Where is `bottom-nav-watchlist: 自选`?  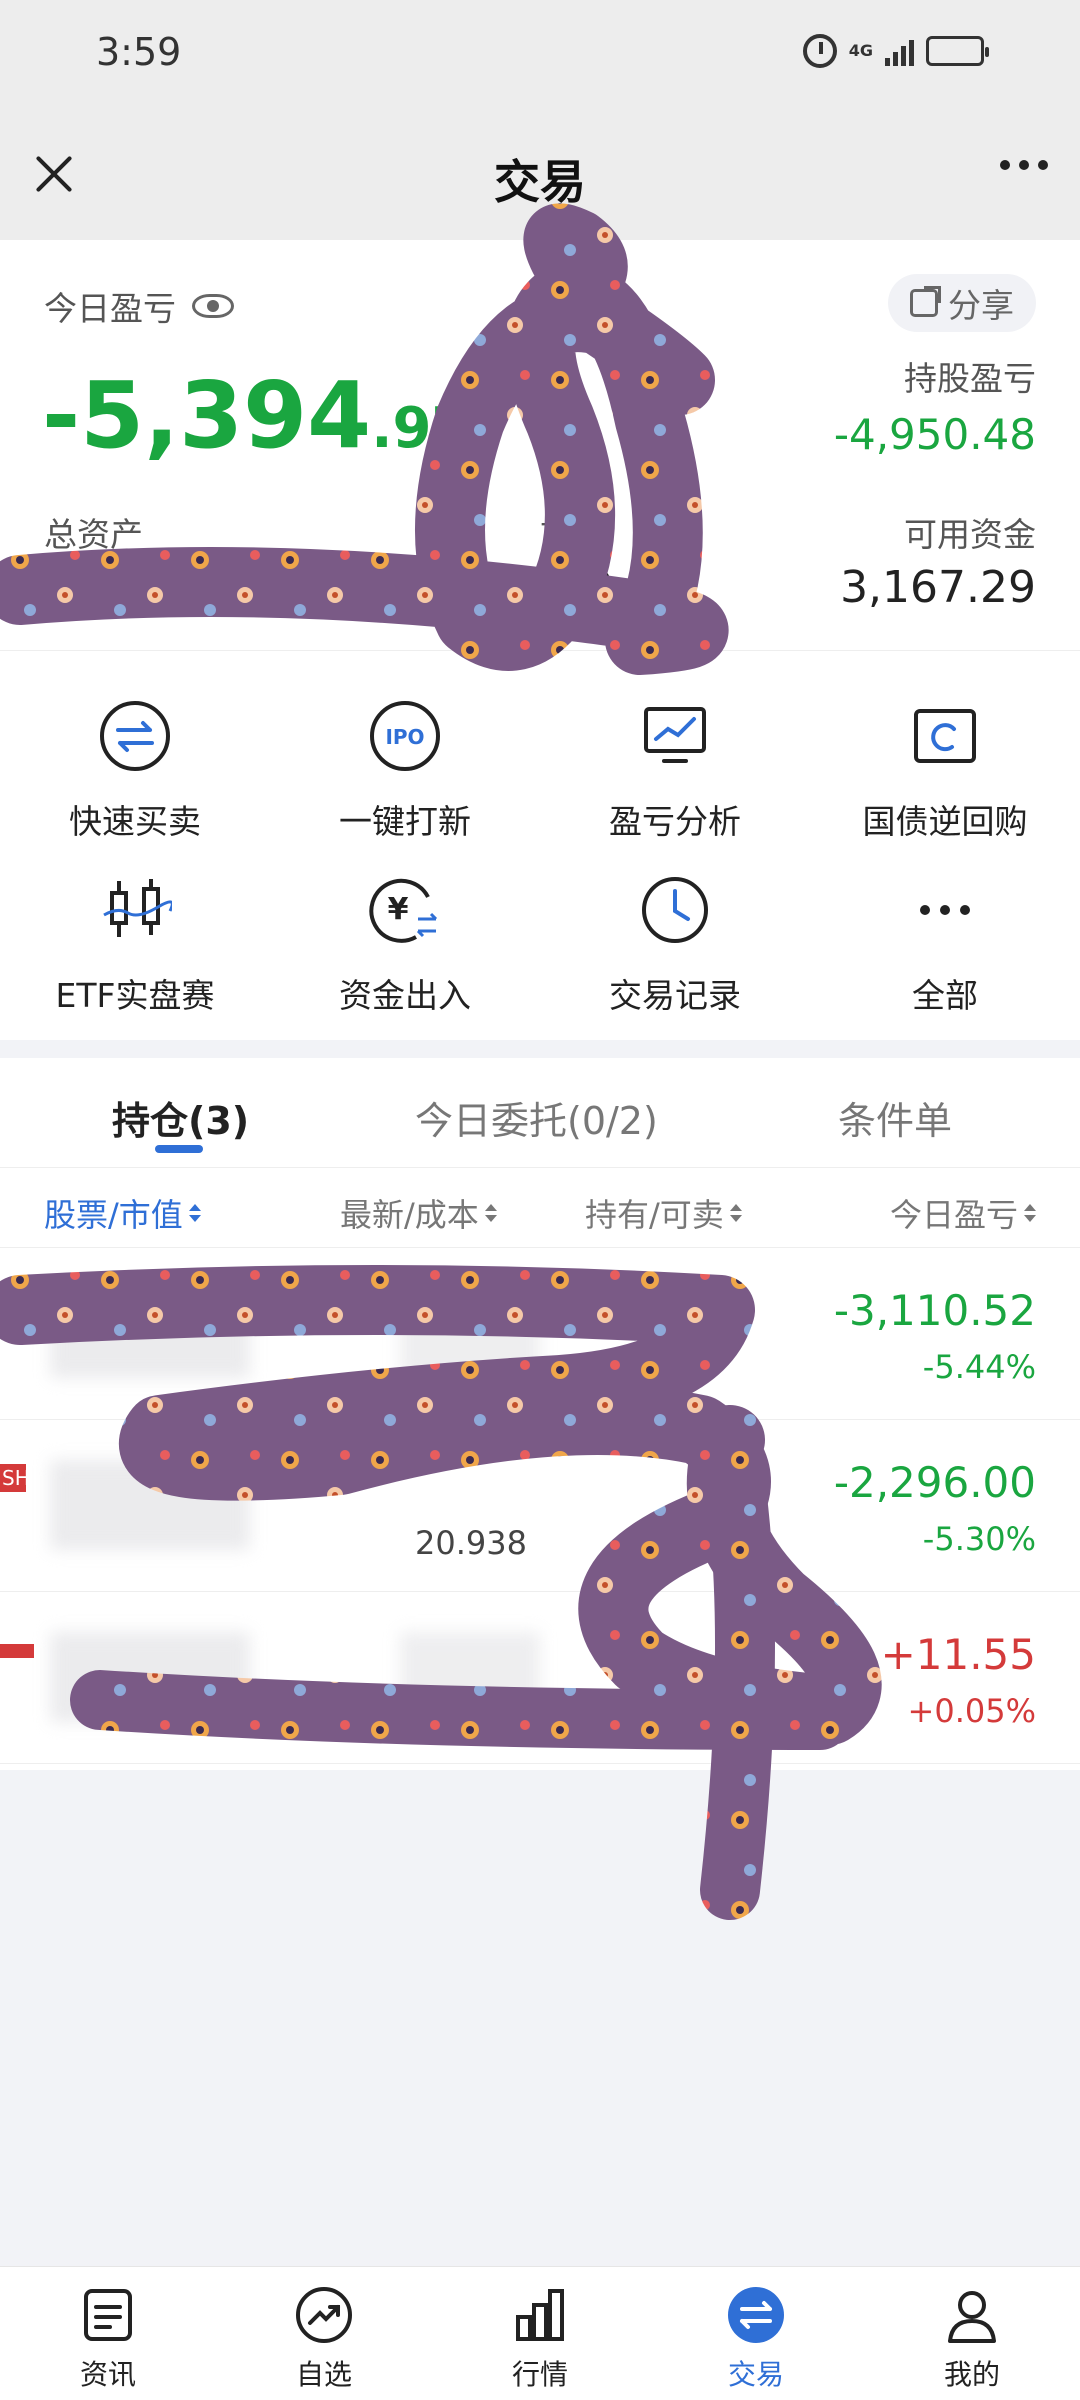 bottom-nav-watchlist: 自选 is located at coordinates (324, 2339).